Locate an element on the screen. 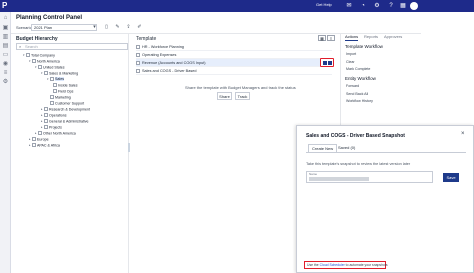 This screenshot has width=474, height=273. top-bar: P Get Help ✉ ◔ ⚙ ? ▦ is located at coordinates (237, 6).